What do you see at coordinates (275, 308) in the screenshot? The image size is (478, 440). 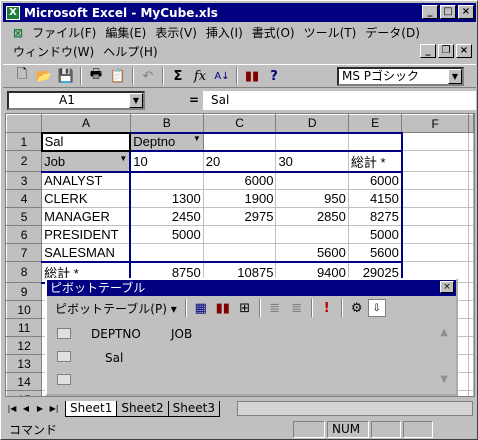 I see `hide-detail-icon: ≣` at bounding box center [275, 308].